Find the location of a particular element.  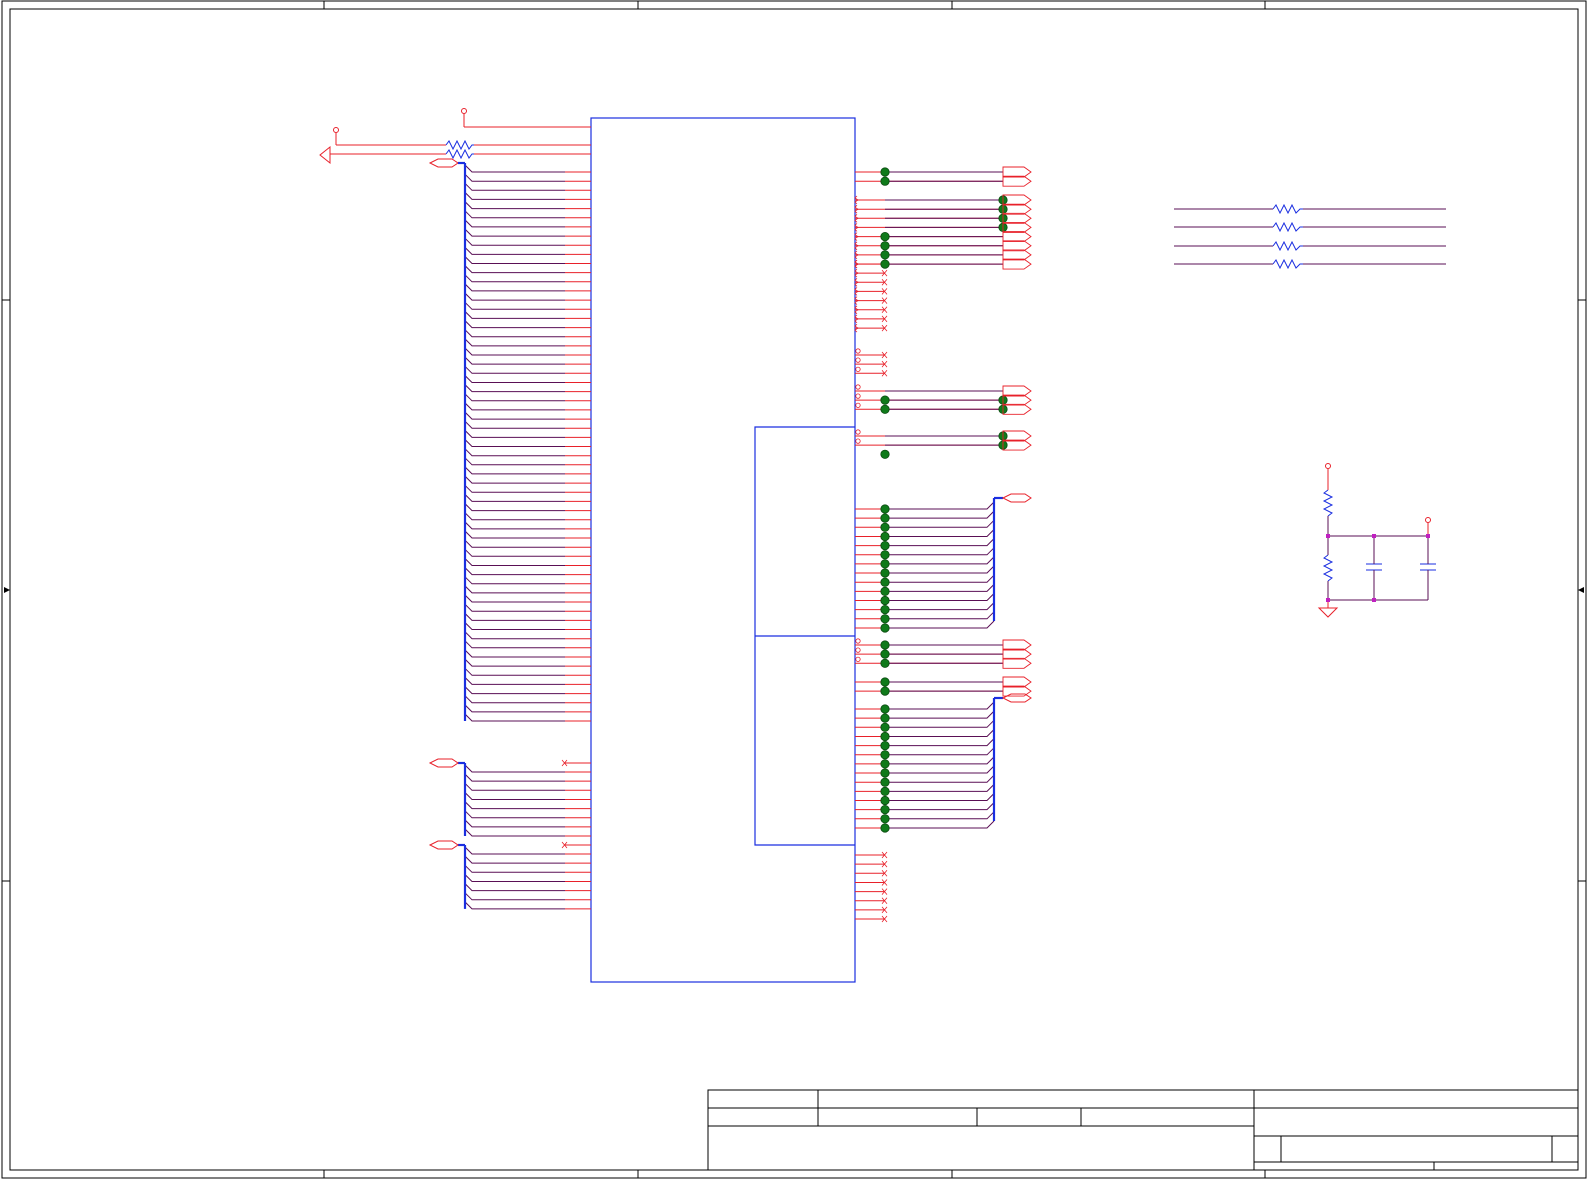

port-group-1-port is located at coordinates (1017, 172).